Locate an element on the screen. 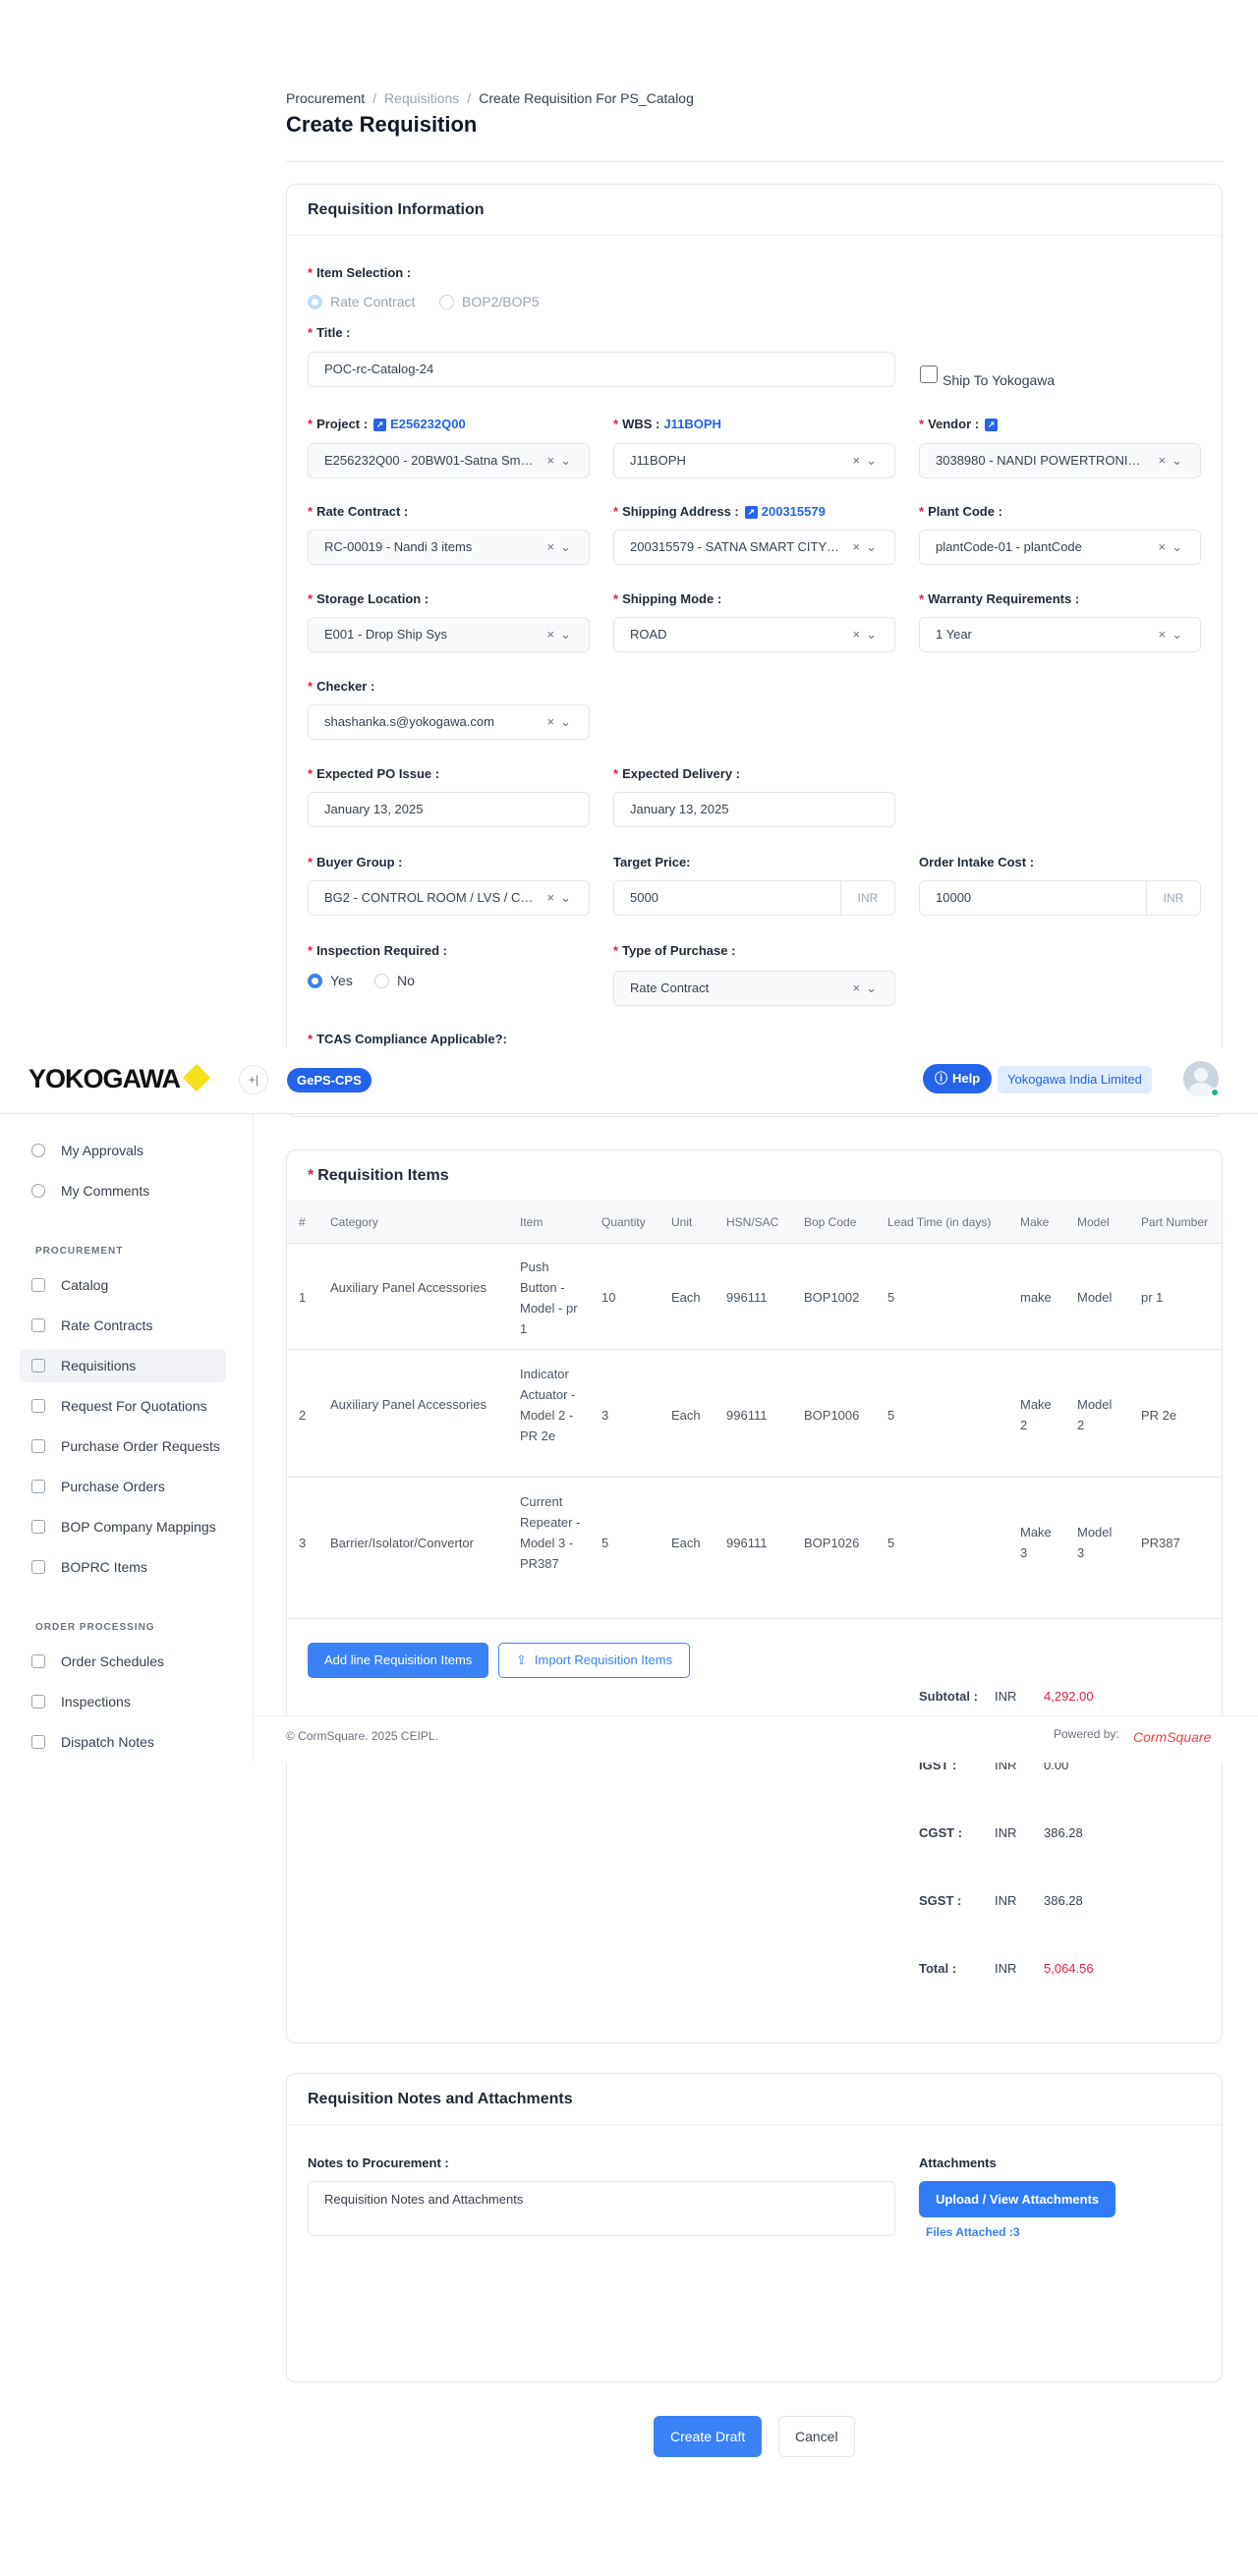 This screenshot has width=1258, height=2576. table-cell: BOP1026 is located at coordinates (832, 1543).